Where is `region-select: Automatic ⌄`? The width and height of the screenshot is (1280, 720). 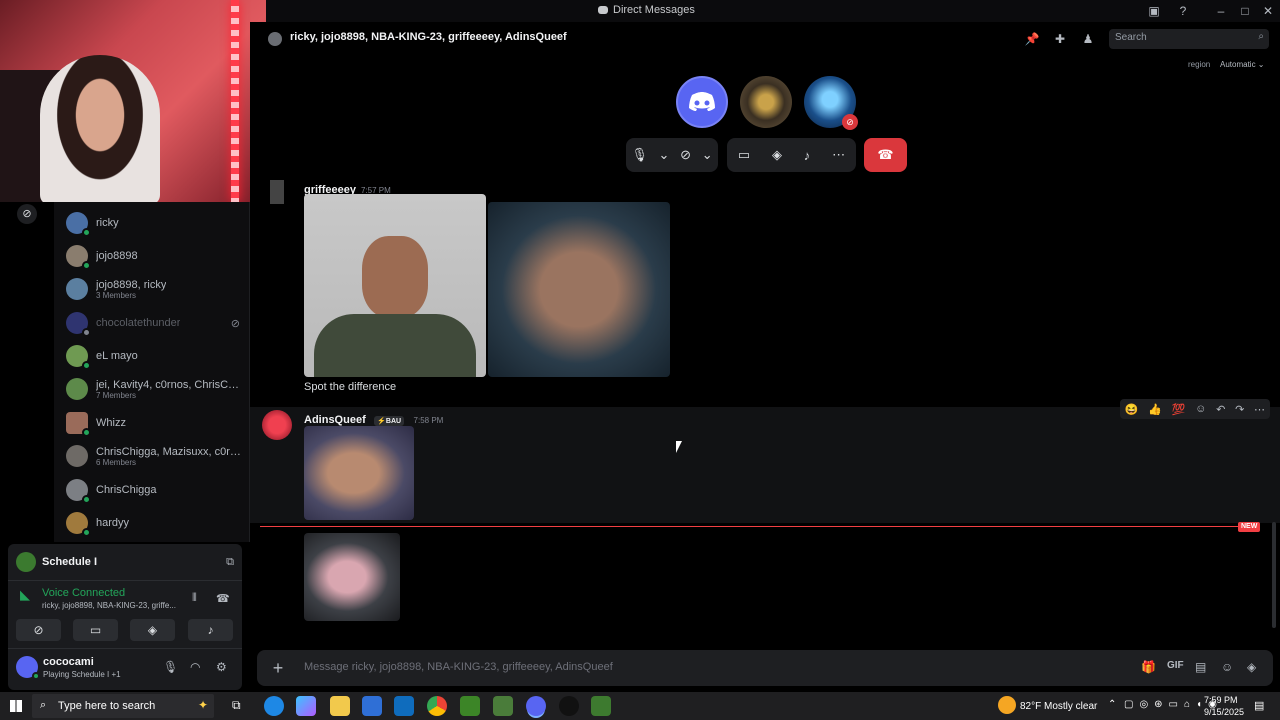
region-select: Automatic ⌄ is located at coordinates (1242, 64).